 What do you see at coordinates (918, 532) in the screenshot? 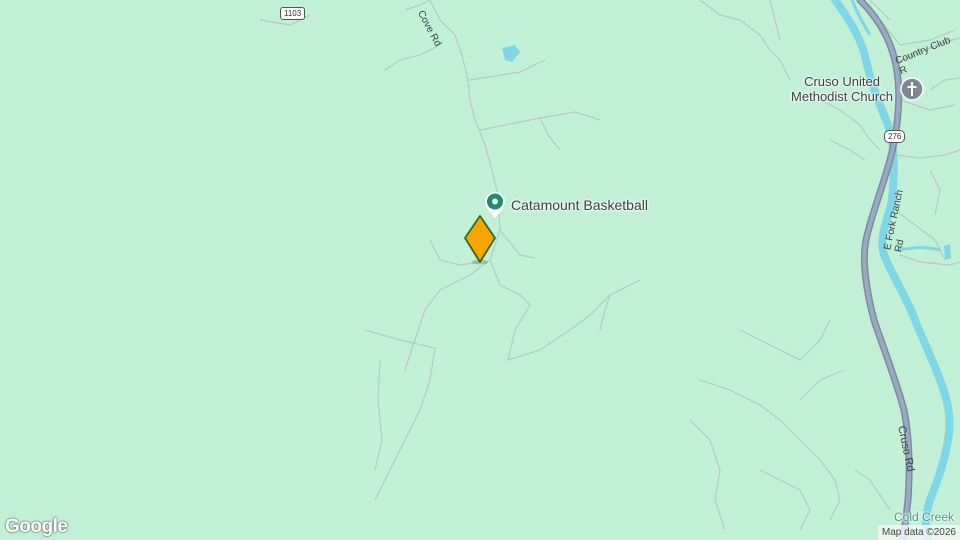
I see `map-attribution: Map data ©2026` at bounding box center [918, 532].